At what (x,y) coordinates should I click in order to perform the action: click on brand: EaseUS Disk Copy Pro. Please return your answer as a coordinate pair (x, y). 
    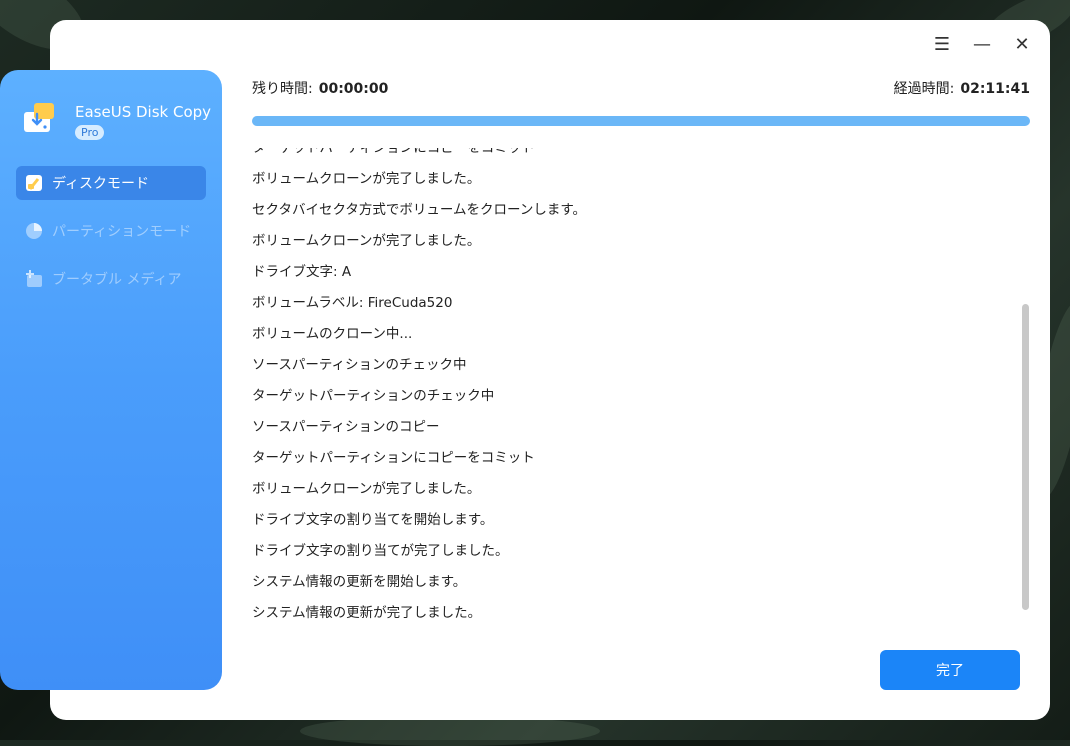
    Looking at the image, I should click on (117, 125).